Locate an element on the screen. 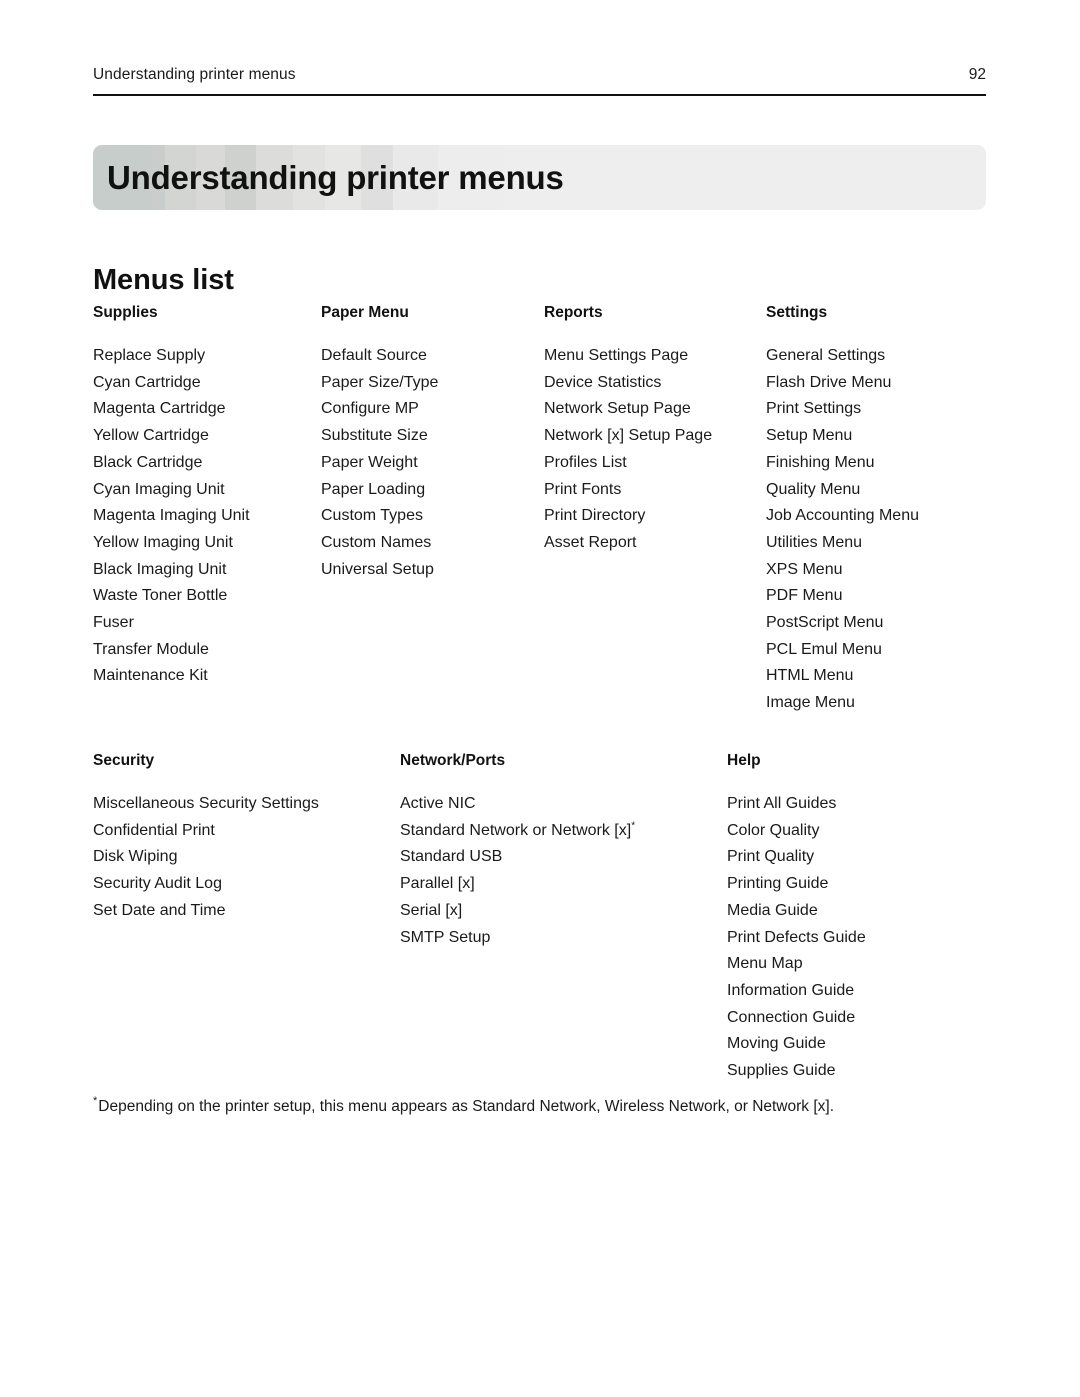  menu-item: Cyan Cartridge is located at coordinates (202, 383).